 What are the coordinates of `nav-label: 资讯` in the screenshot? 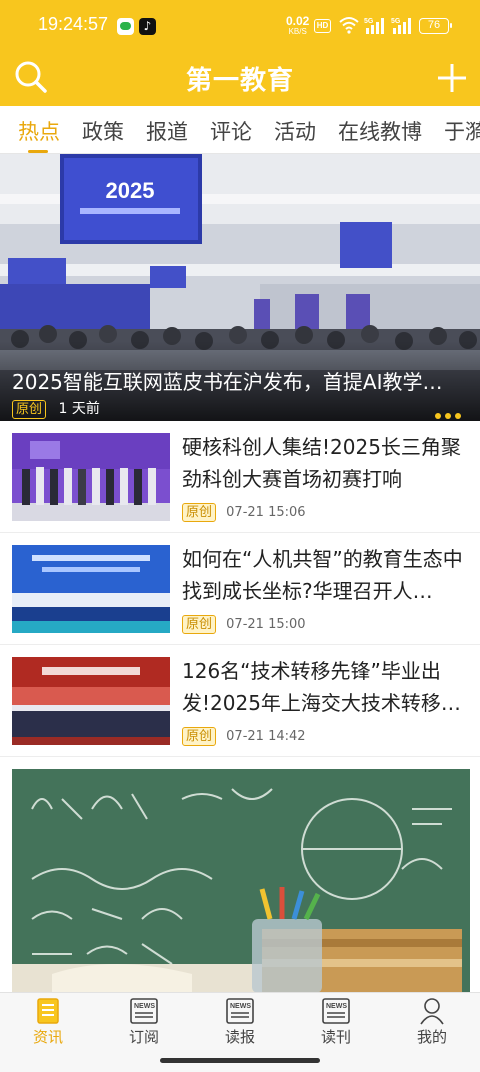 It's located at (47, 1037).